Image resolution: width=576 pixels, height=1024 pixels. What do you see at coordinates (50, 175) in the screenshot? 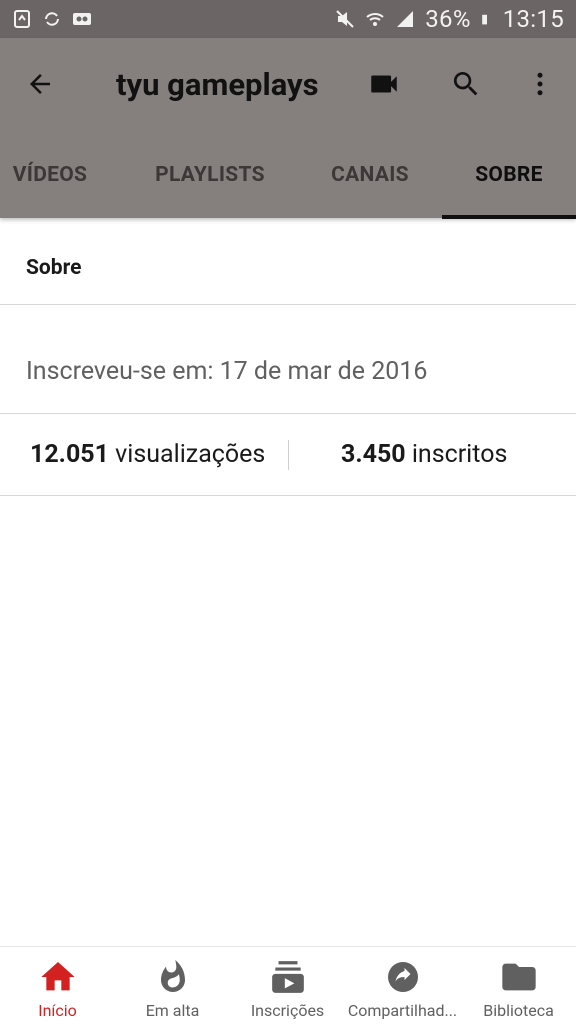
I see `tab-videos: VÍDEOS` at bounding box center [50, 175].